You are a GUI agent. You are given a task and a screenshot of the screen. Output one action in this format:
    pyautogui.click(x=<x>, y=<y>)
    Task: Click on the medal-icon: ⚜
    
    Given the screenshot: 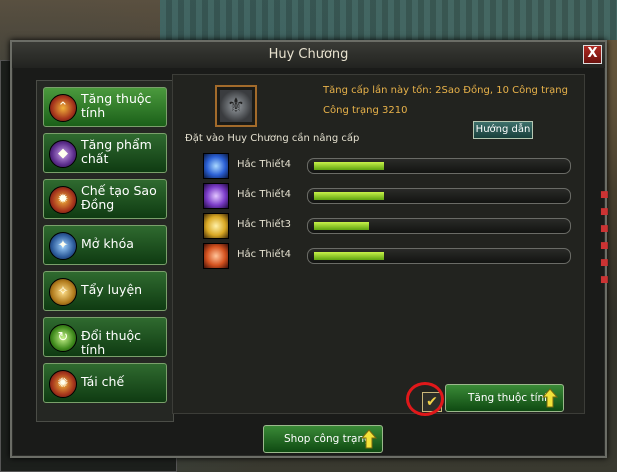 What is the action you would take?
    pyautogui.click(x=236, y=106)
    